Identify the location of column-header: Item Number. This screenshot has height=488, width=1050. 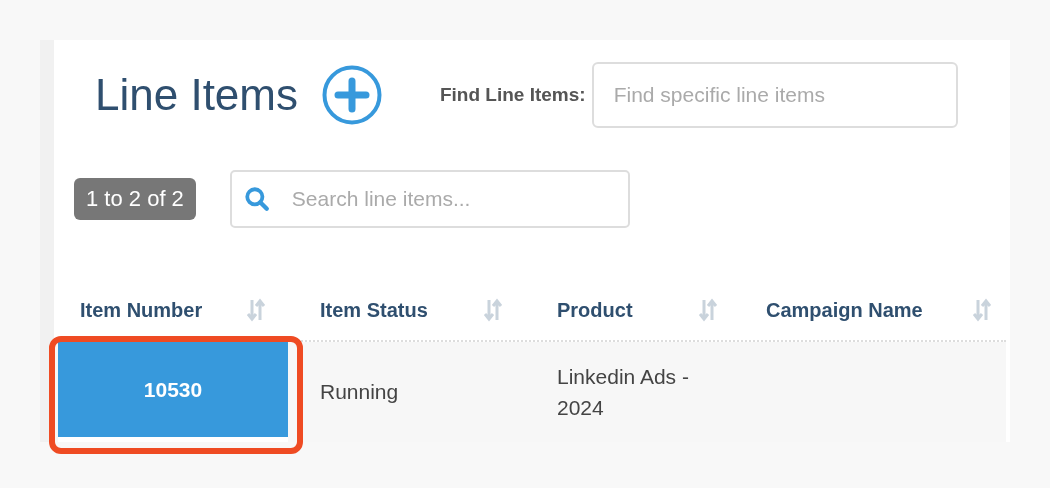
(141, 310).